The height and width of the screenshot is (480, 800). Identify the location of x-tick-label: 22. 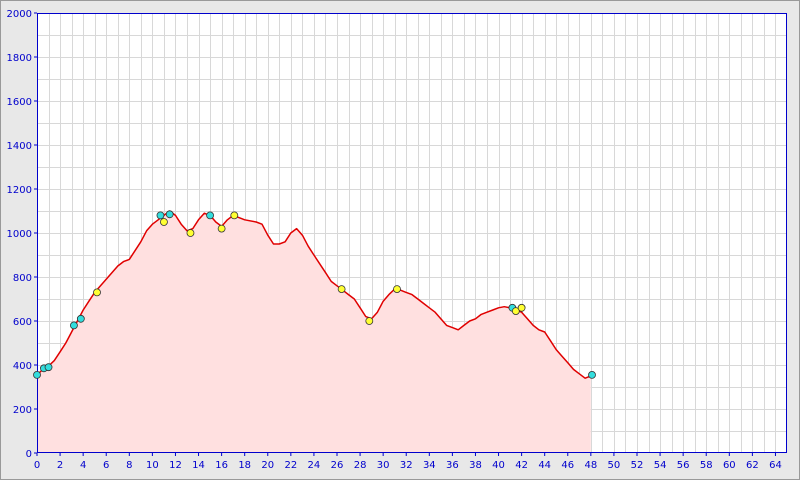
(290, 465).